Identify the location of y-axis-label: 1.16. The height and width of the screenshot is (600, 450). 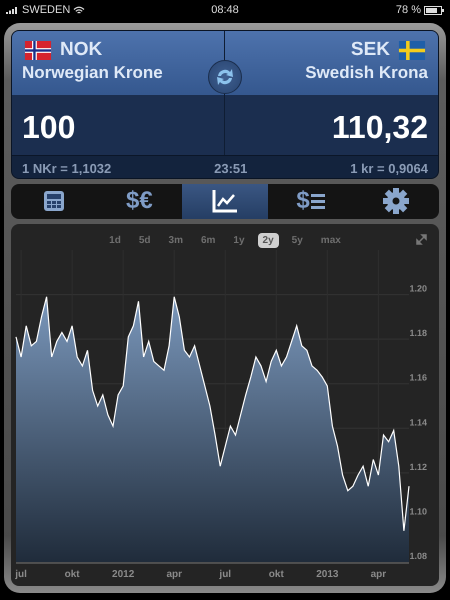
(418, 377).